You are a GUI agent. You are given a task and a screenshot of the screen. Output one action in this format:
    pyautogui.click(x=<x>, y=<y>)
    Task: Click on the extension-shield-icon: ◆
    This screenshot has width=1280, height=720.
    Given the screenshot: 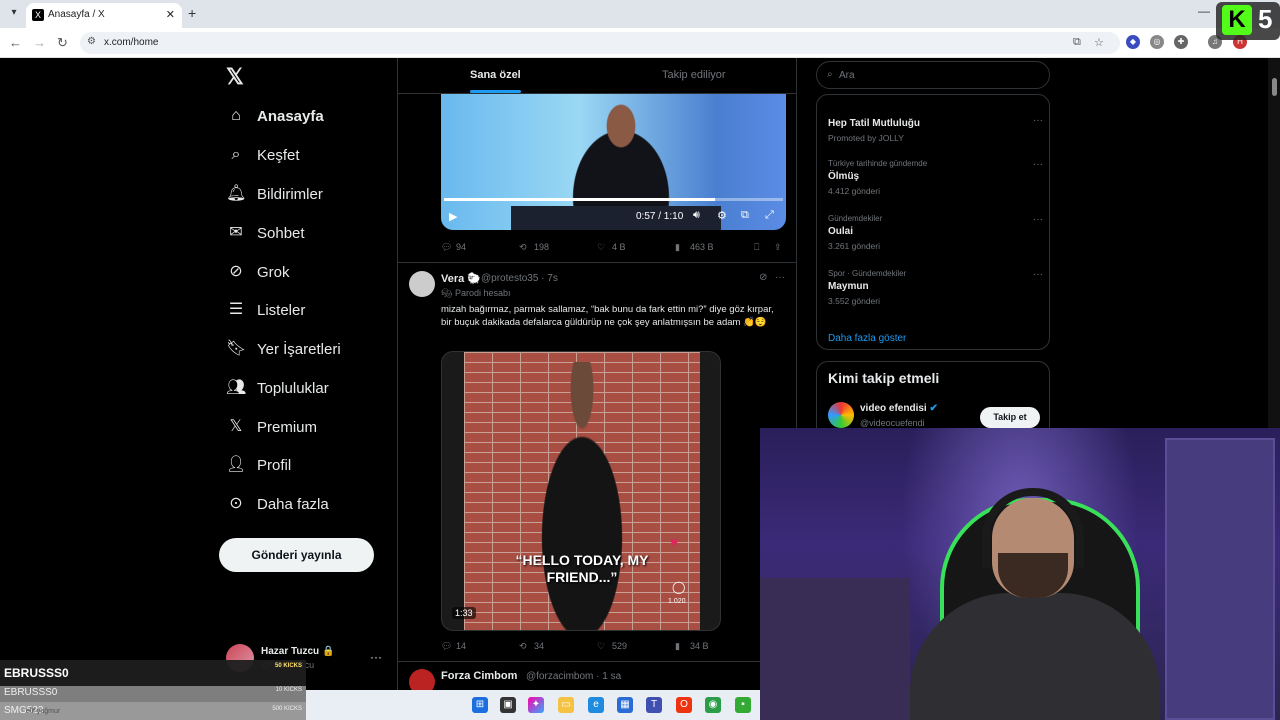 What is the action you would take?
    pyautogui.click(x=1133, y=42)
    